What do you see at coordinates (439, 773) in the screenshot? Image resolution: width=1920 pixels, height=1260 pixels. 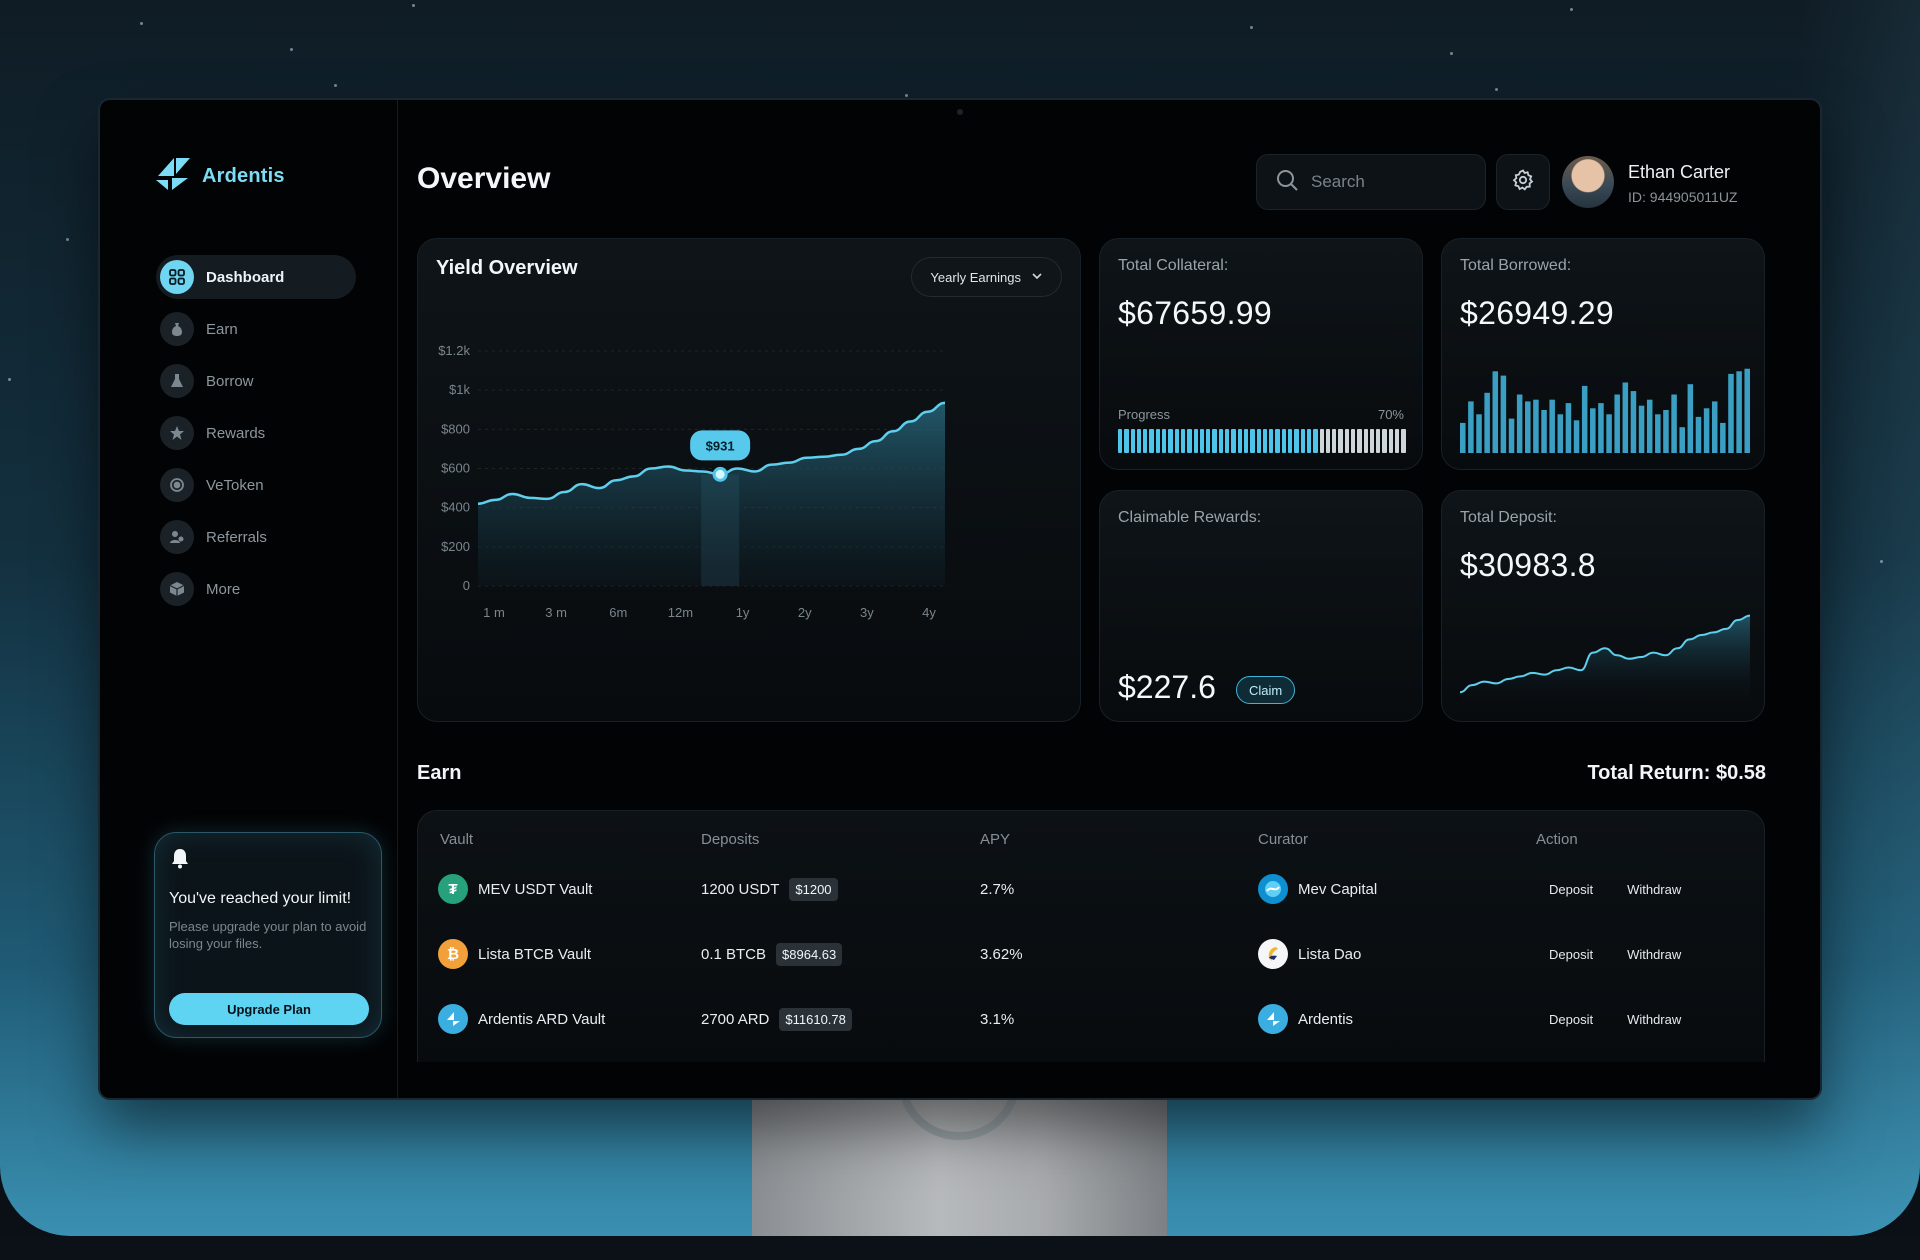 I see `earn-title: Earn` at bounding box center [439, 773].